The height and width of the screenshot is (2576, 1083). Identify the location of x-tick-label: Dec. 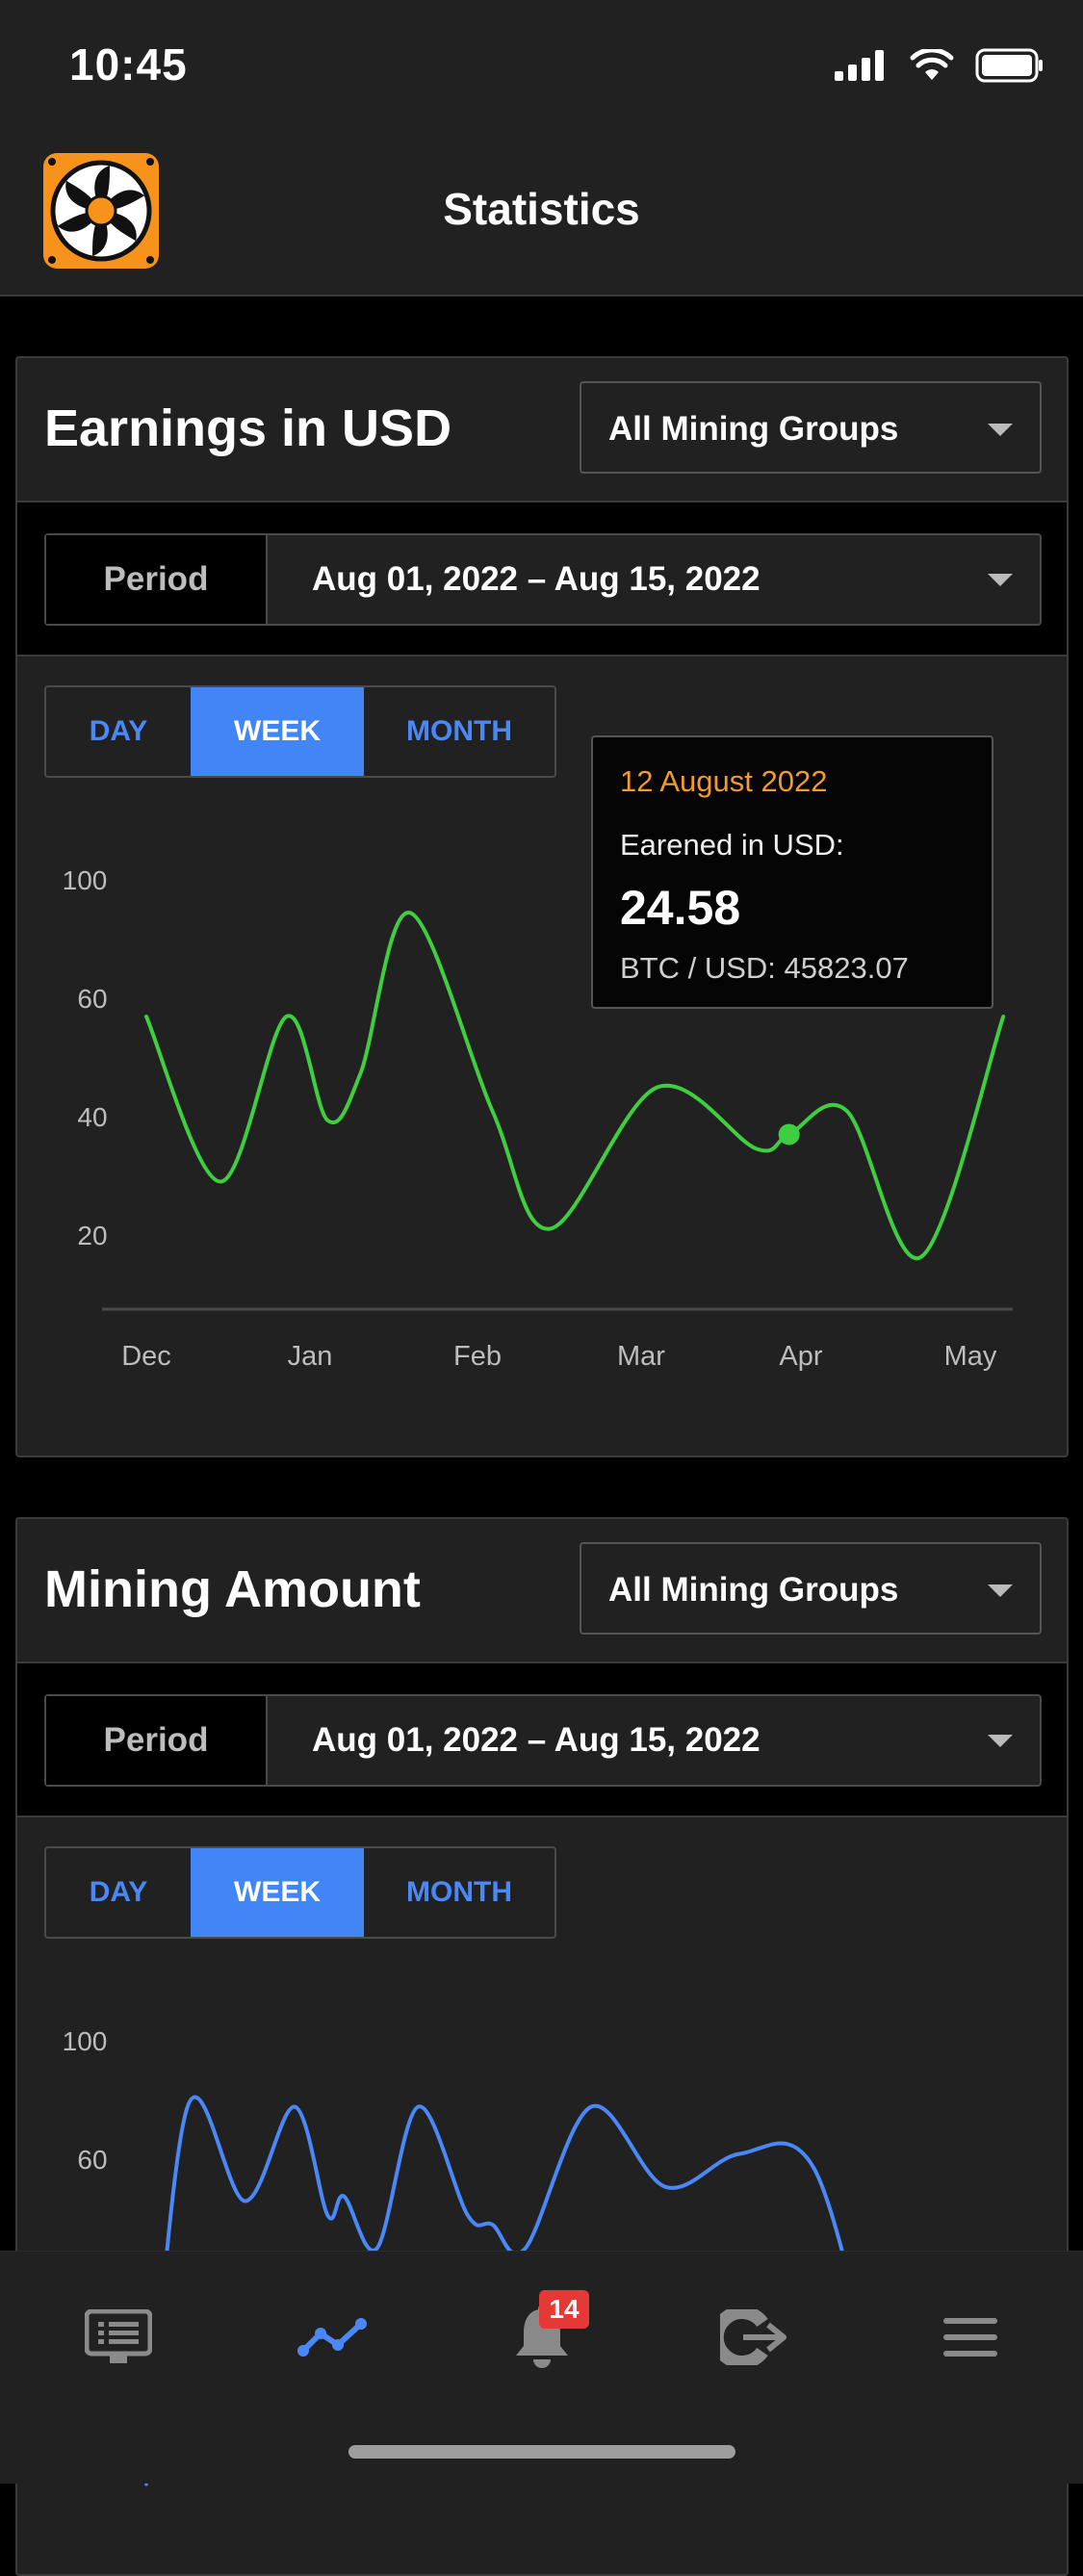
(146, 1357).